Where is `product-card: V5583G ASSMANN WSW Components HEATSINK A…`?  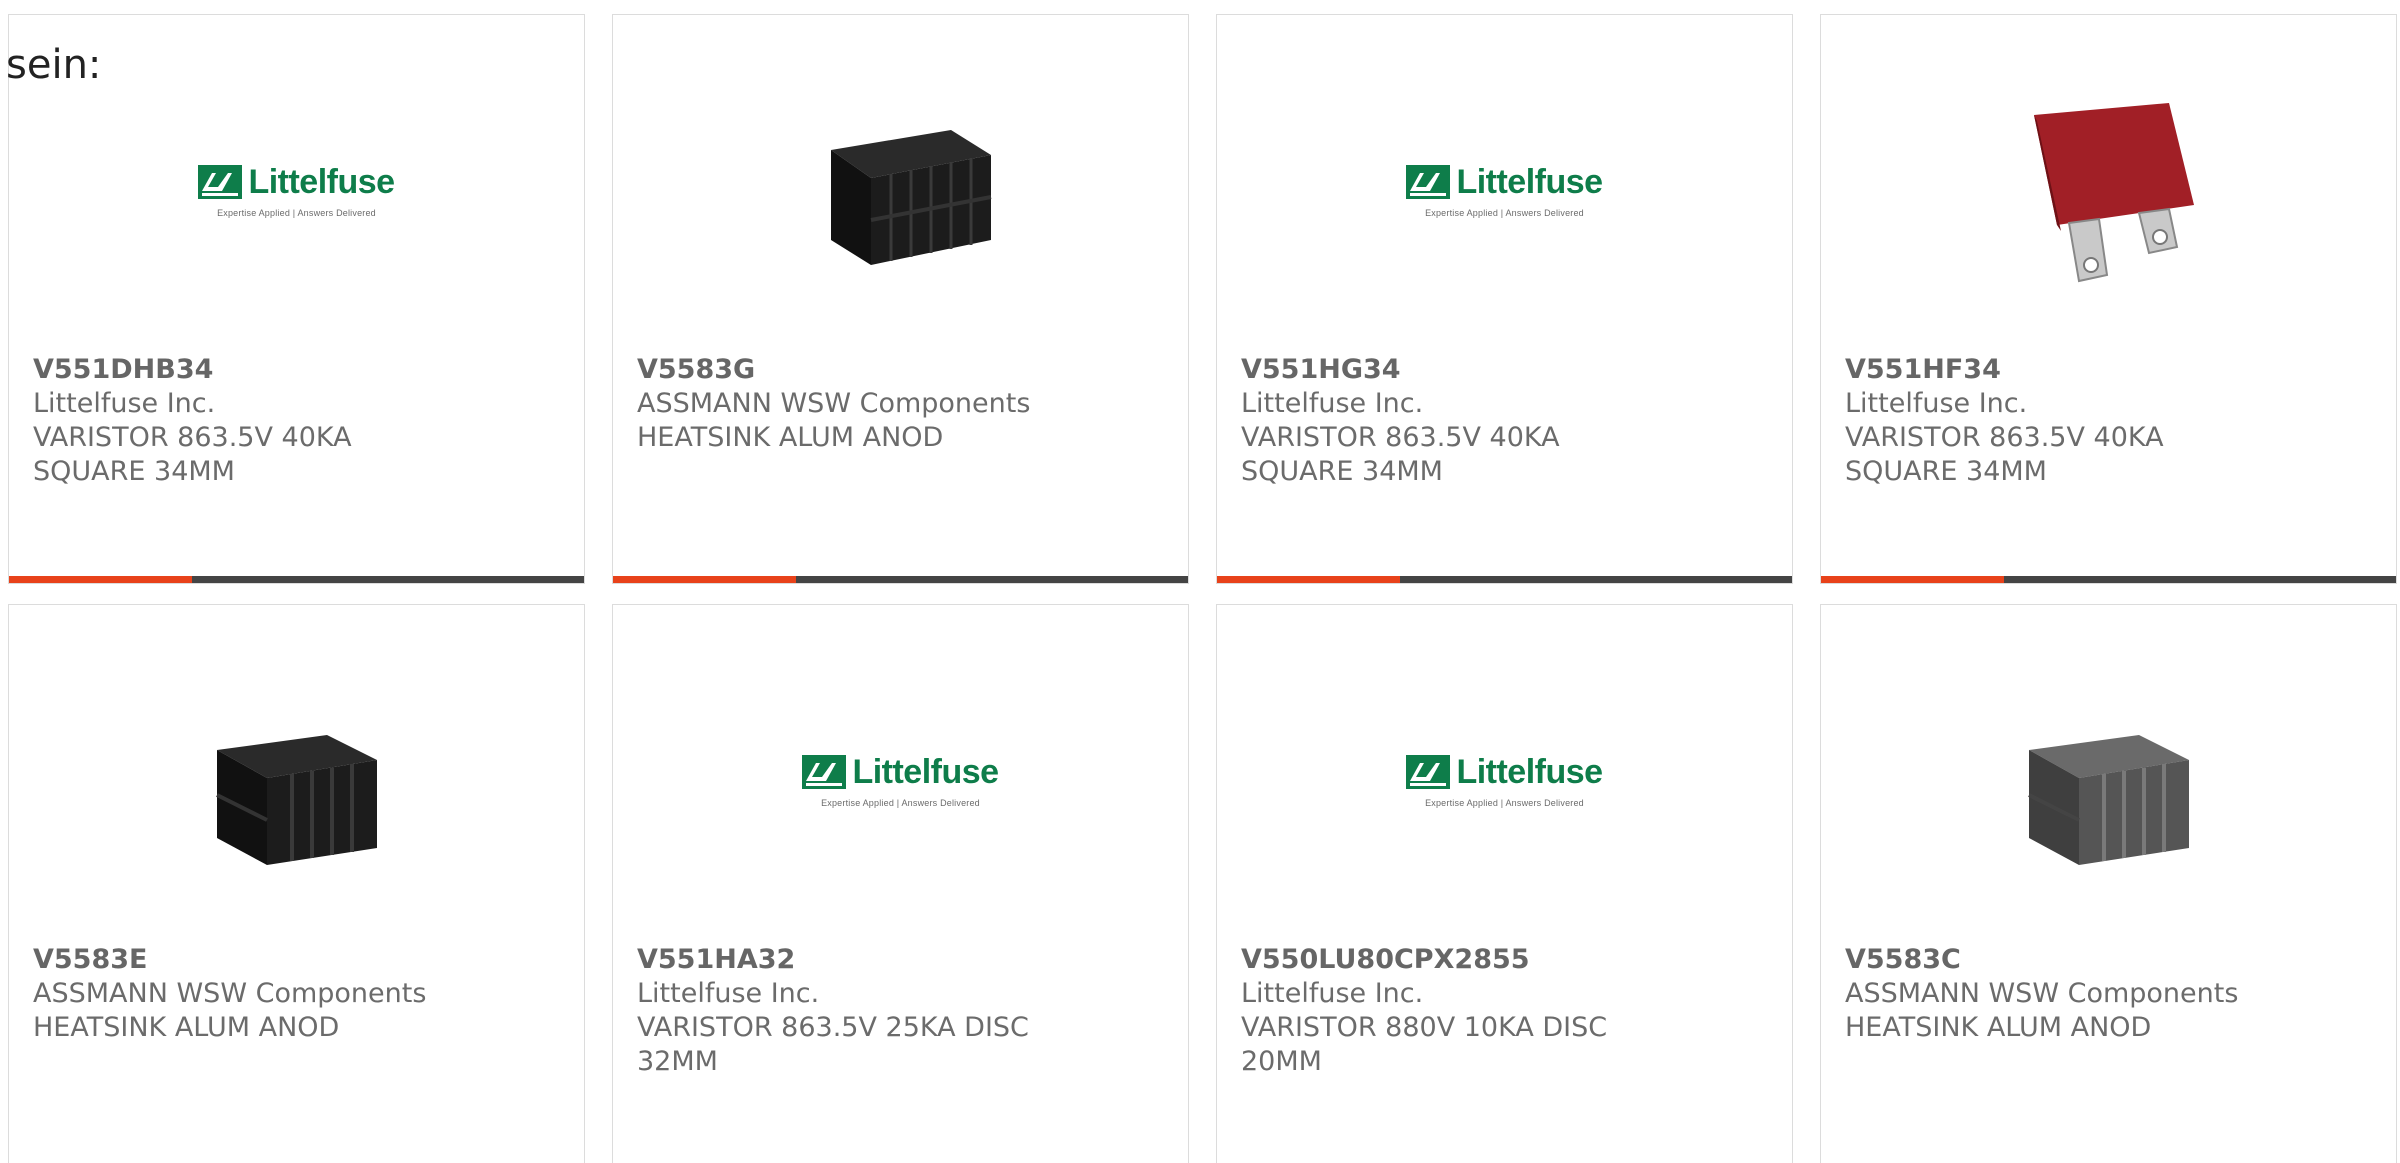 product-card: V5583G ASSMANN WSW Components HEATSINK A… is located at coordinates (900, 299).